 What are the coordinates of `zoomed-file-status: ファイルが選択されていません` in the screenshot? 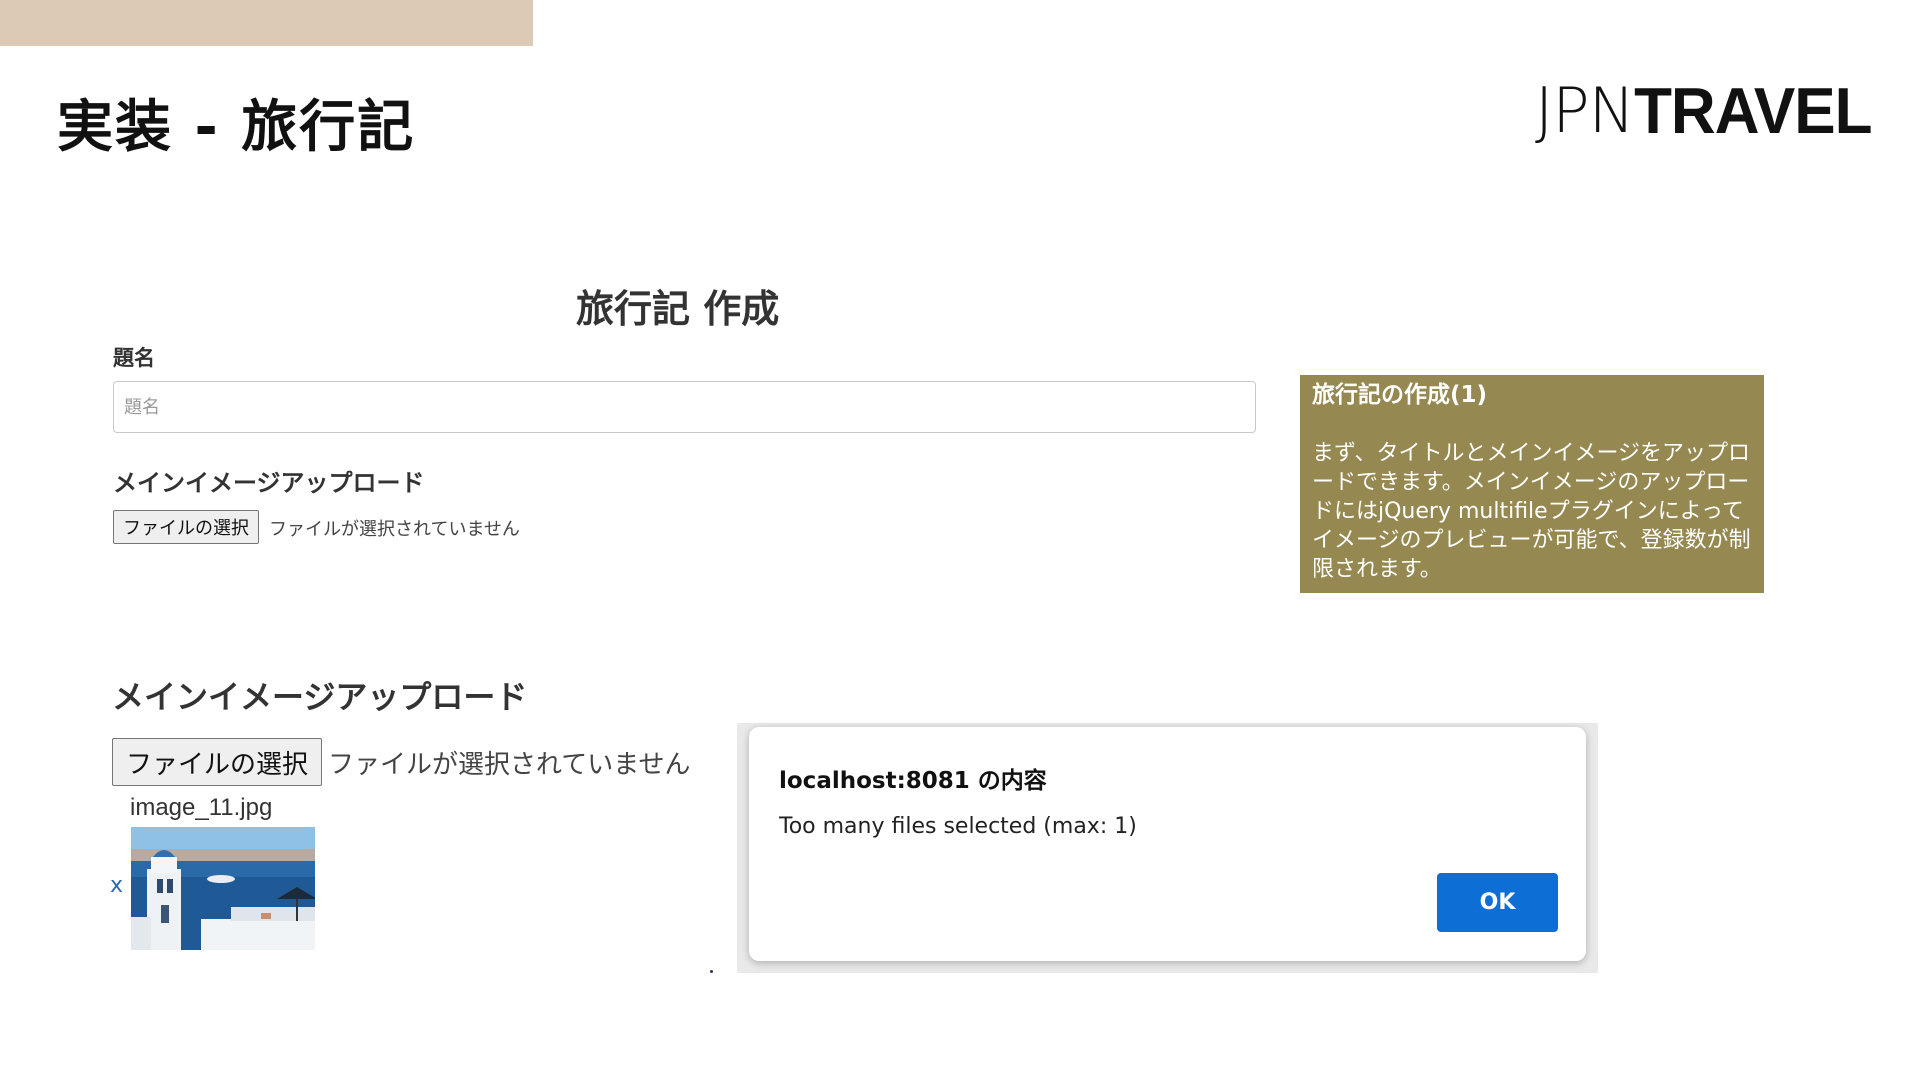 It's located at (509, 765).